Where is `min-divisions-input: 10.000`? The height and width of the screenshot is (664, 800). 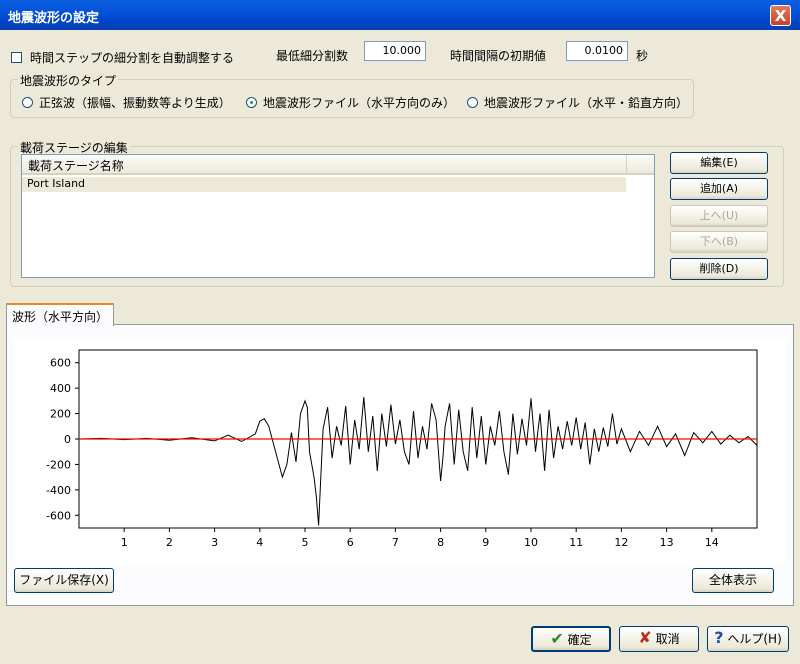 min-divisions-input: 10.000 is located at coordinates (395, 51).